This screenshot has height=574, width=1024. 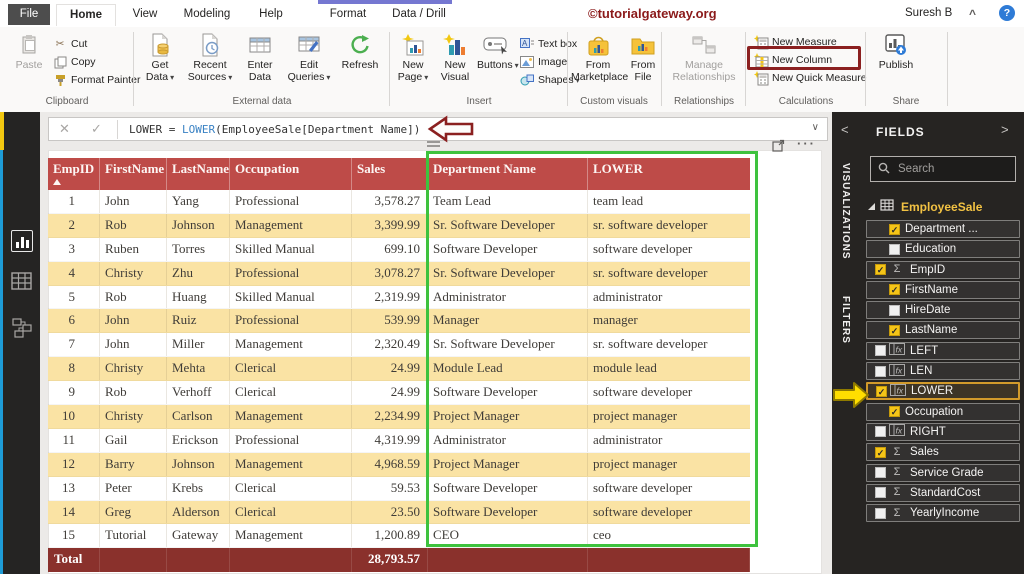 What do you see at coordinates (778, 147) in the screenshot?
I see `focus-mode-icon` at bounding box center [778, 147].